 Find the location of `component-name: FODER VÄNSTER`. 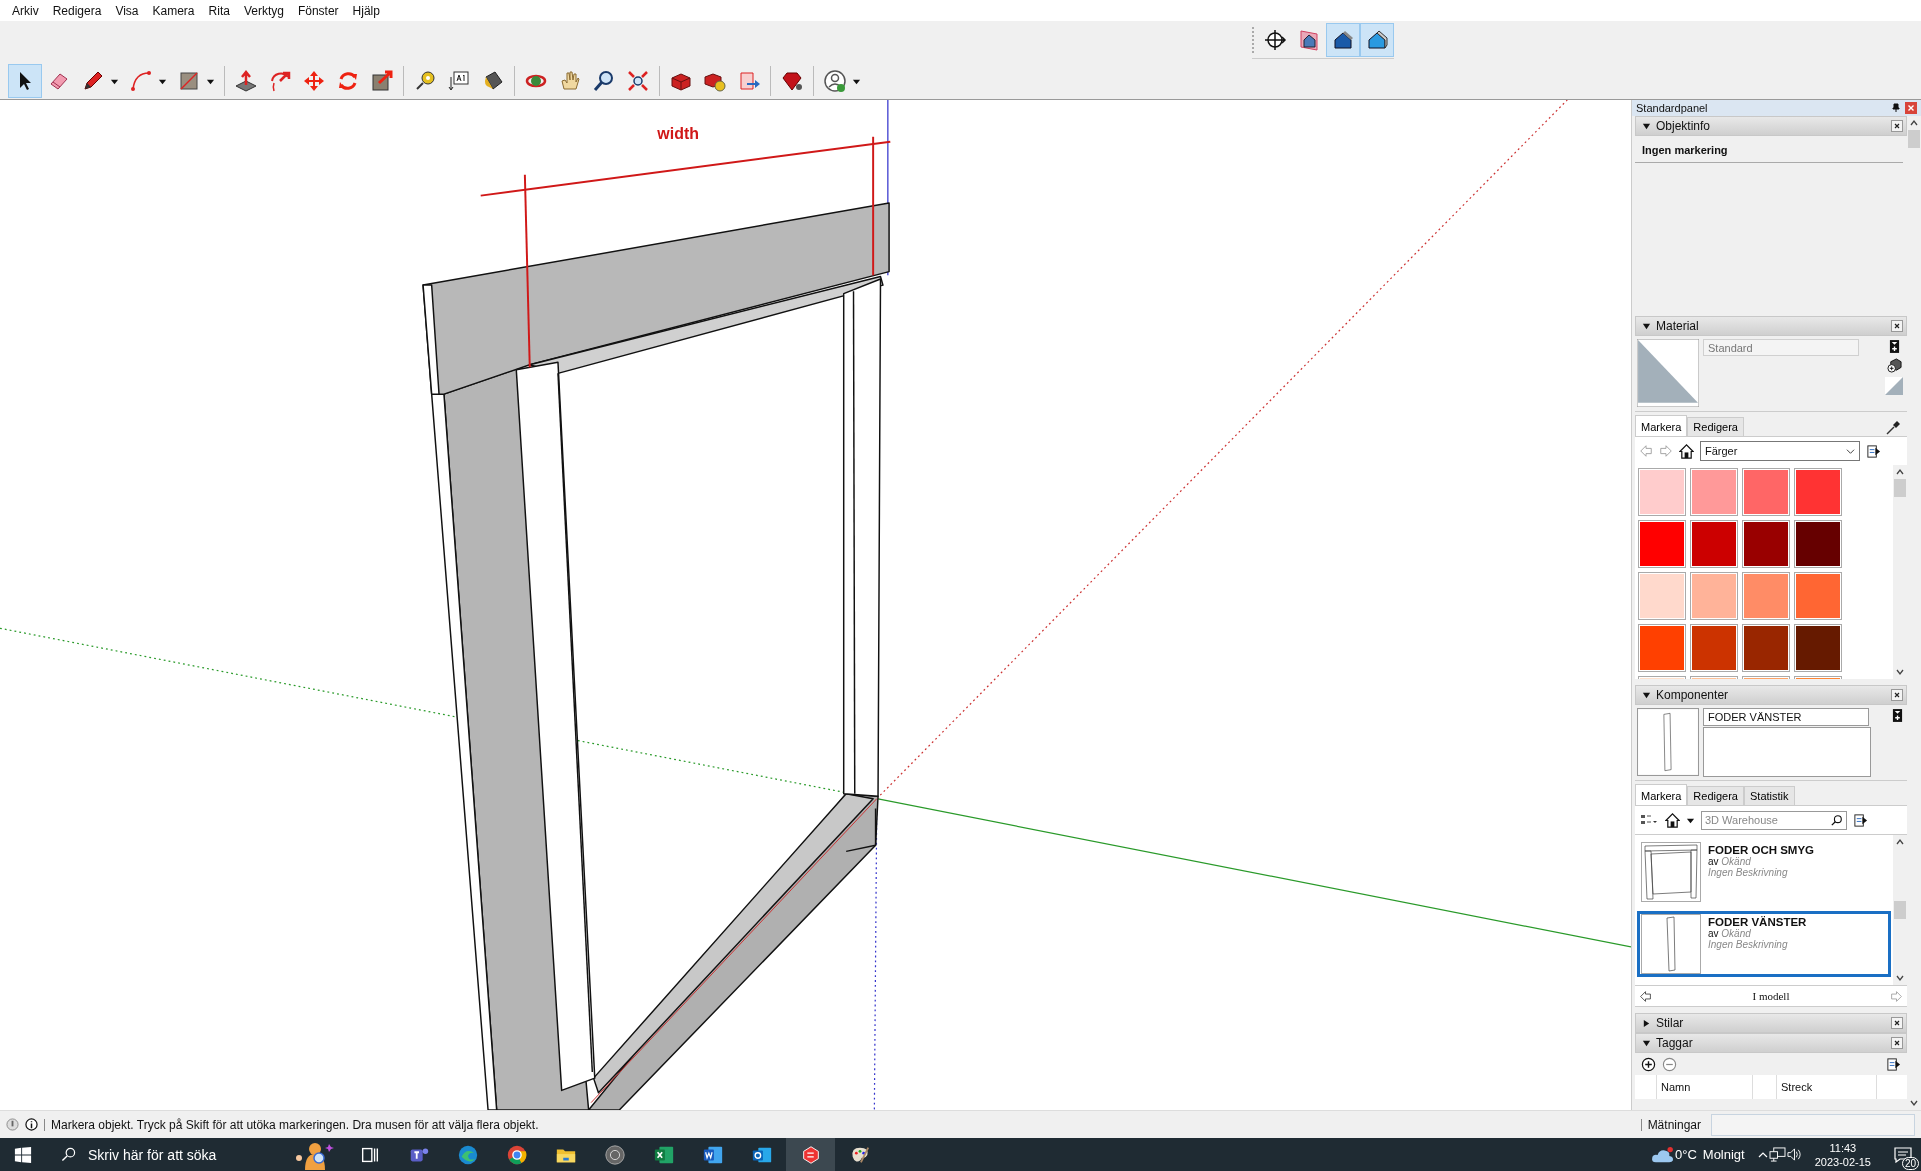

component-name: FODER VÄNSTER is located at coordinates (1757, 922).